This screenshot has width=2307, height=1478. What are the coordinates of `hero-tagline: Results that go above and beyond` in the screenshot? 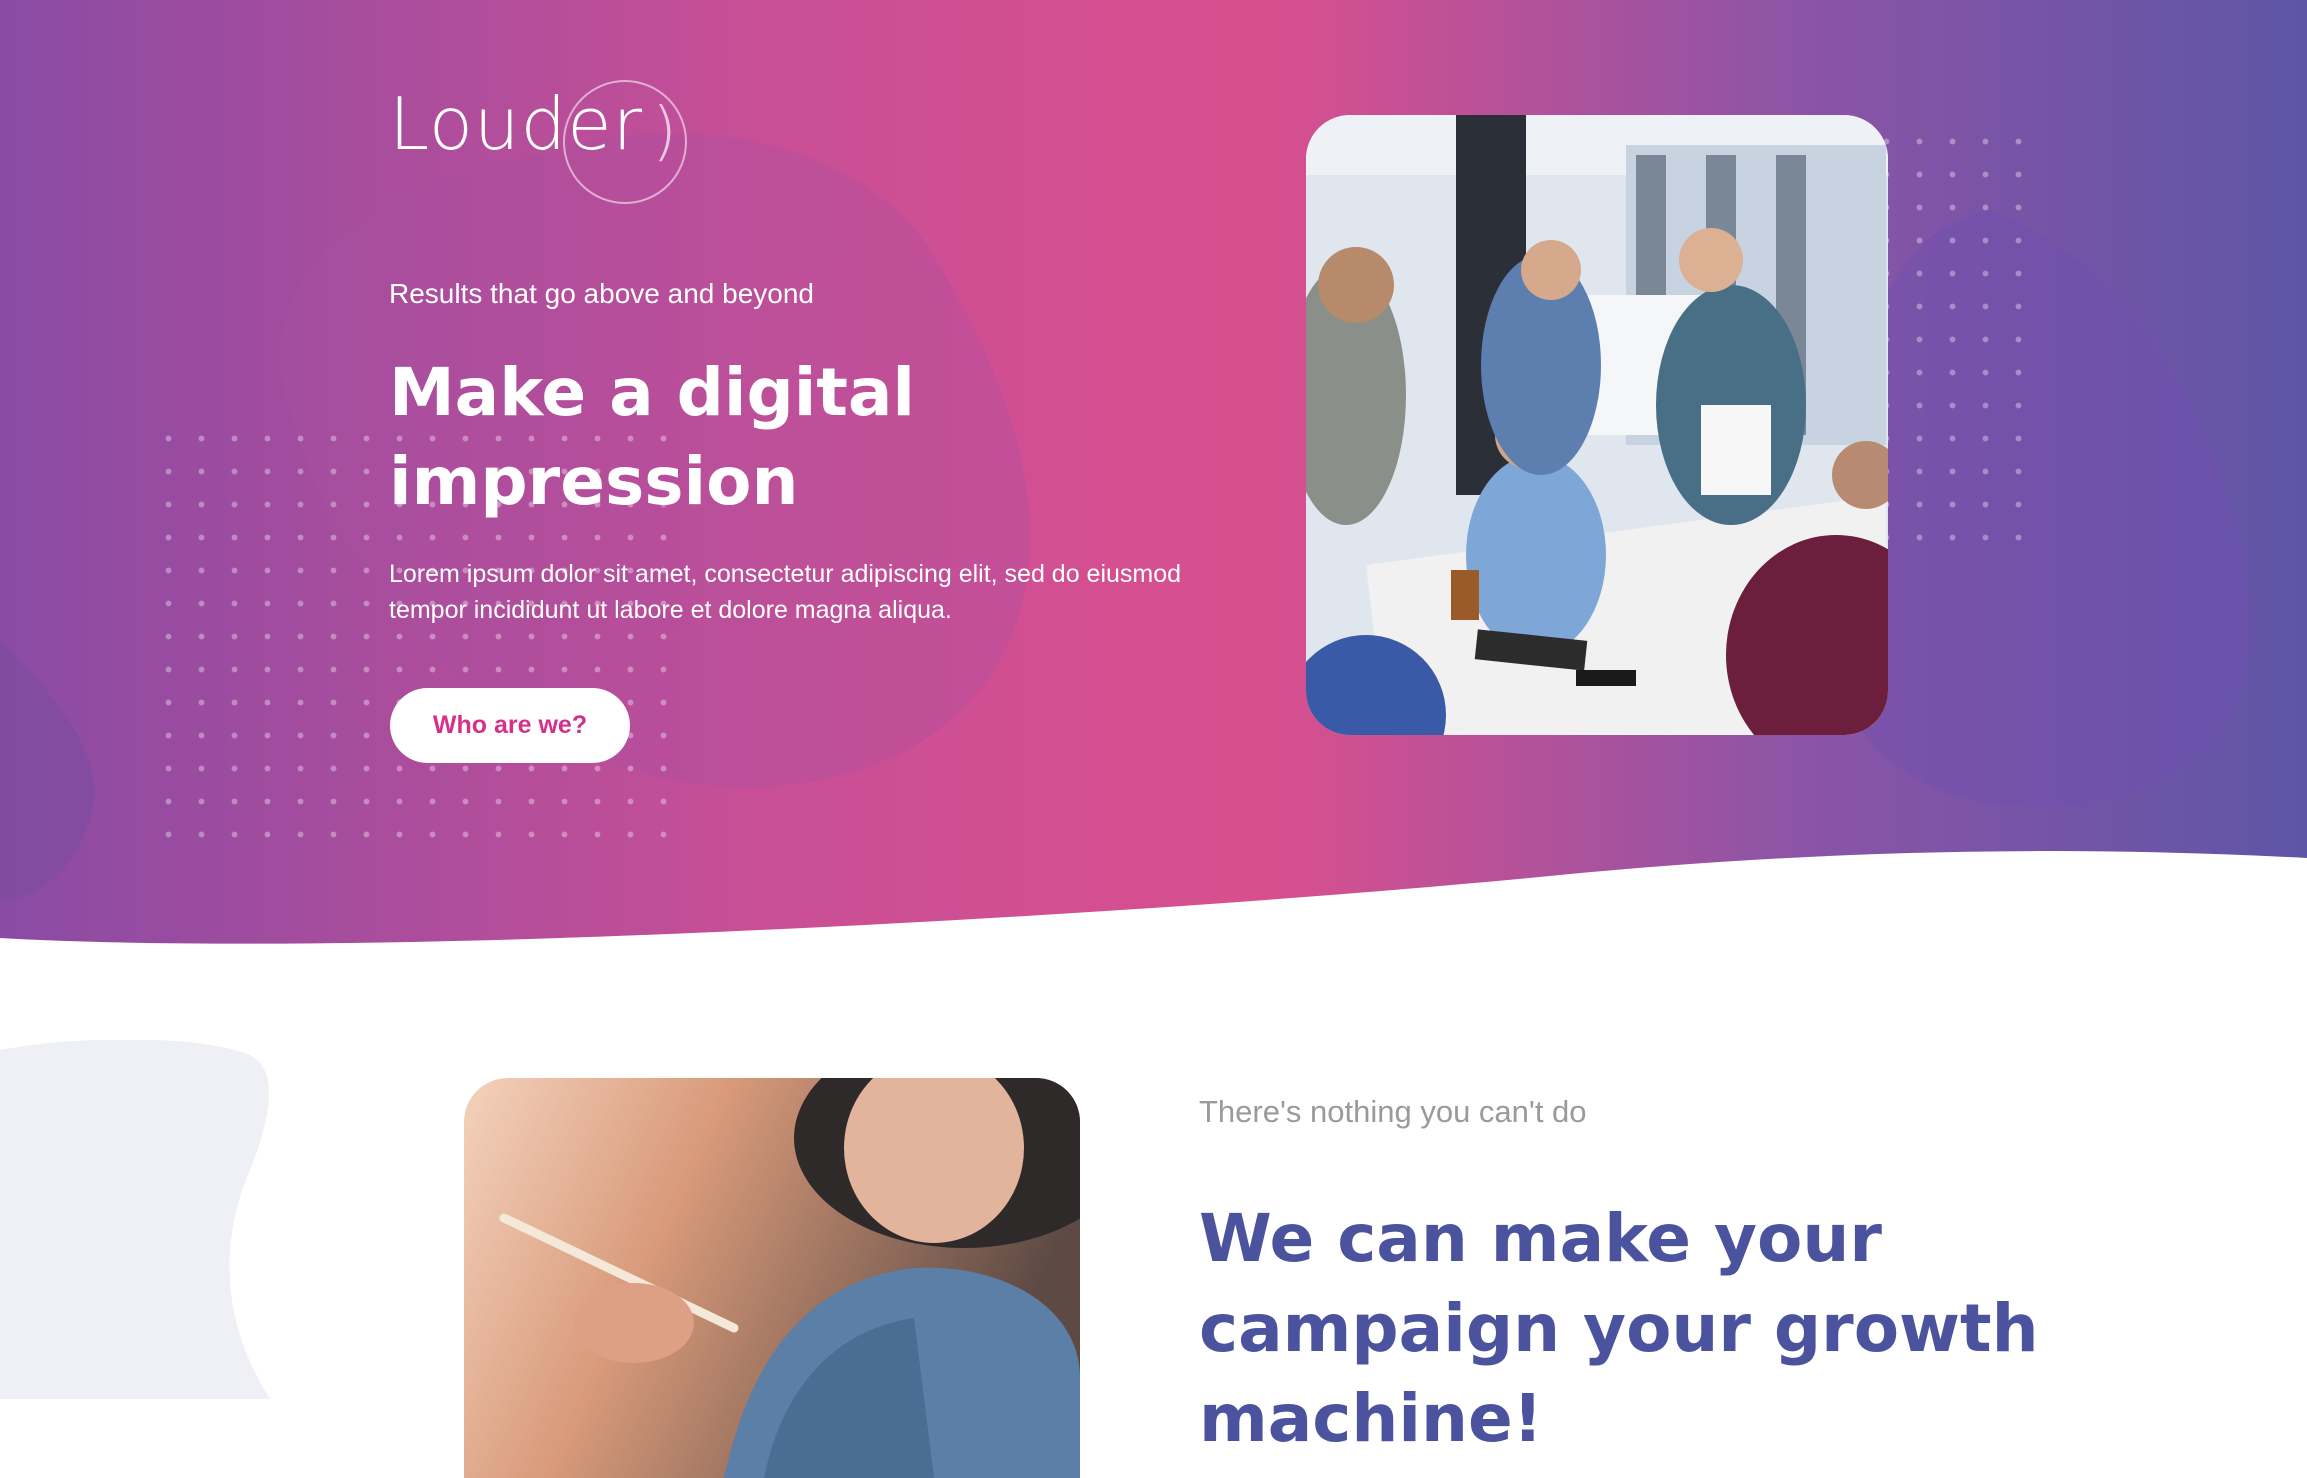 It's located at (601, 293).